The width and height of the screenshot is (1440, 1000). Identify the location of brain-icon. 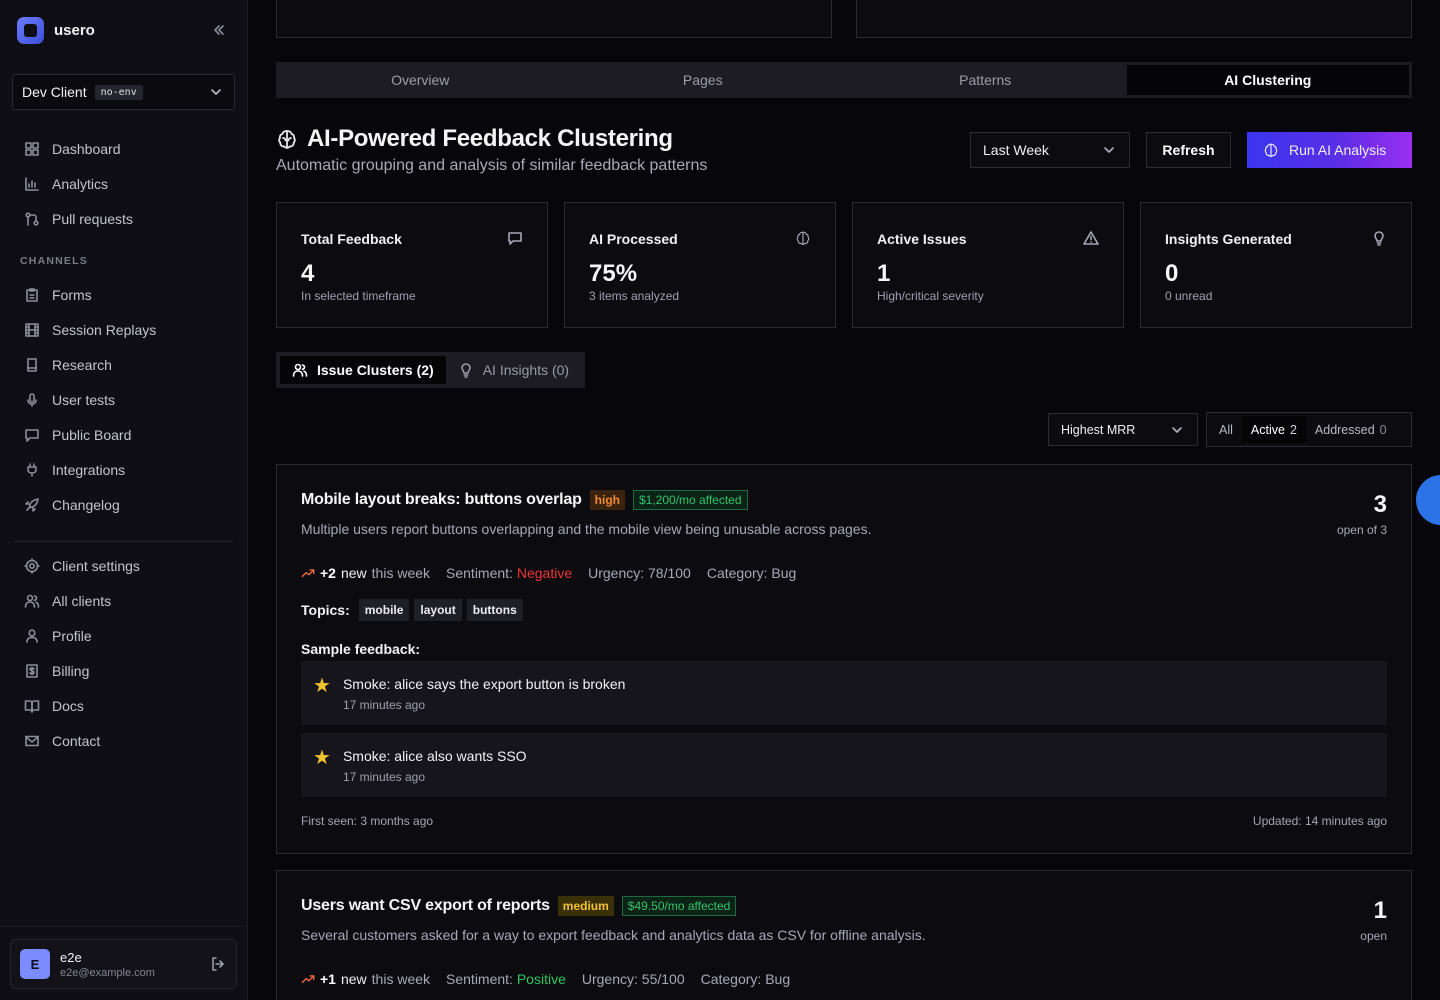
(1271, 150).